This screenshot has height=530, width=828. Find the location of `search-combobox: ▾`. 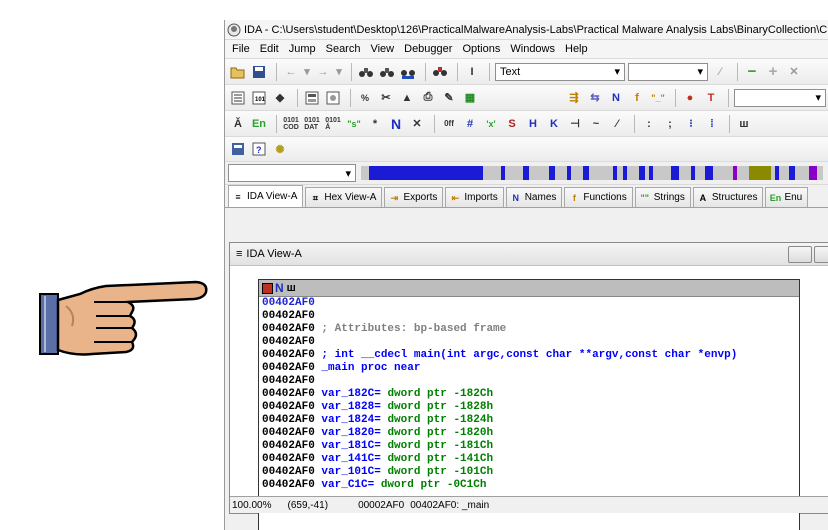

search-combobox: ▾ is located at coordinates (668, 71).